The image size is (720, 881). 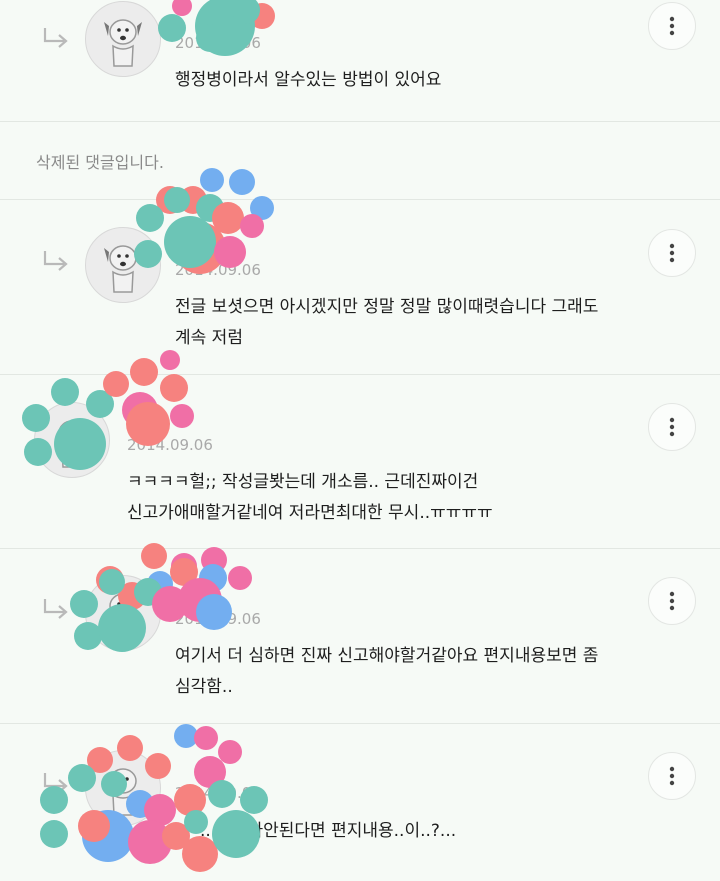 I want to click on deleted-comment-row: 삭제된 댓글입니다., so click(x=360, y=160).